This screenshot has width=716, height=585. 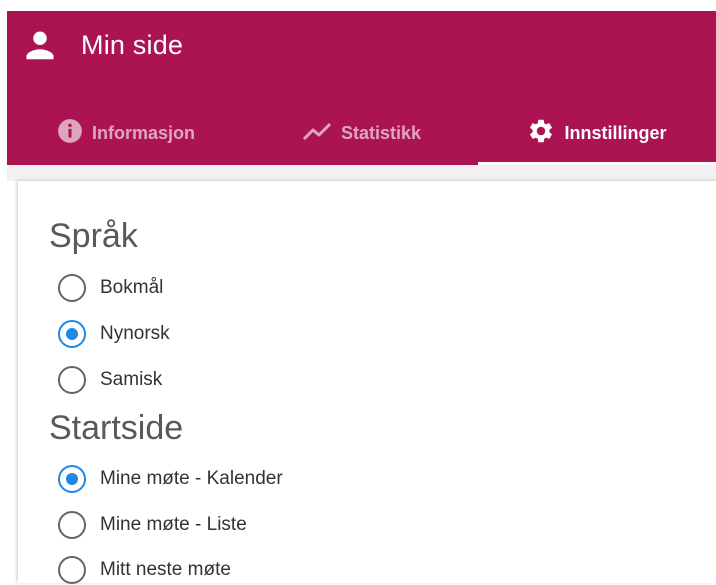 What do you see at coordinates (541, 133) in the screenshot?
I see `gear-icon` at bounding box center [541, 133].